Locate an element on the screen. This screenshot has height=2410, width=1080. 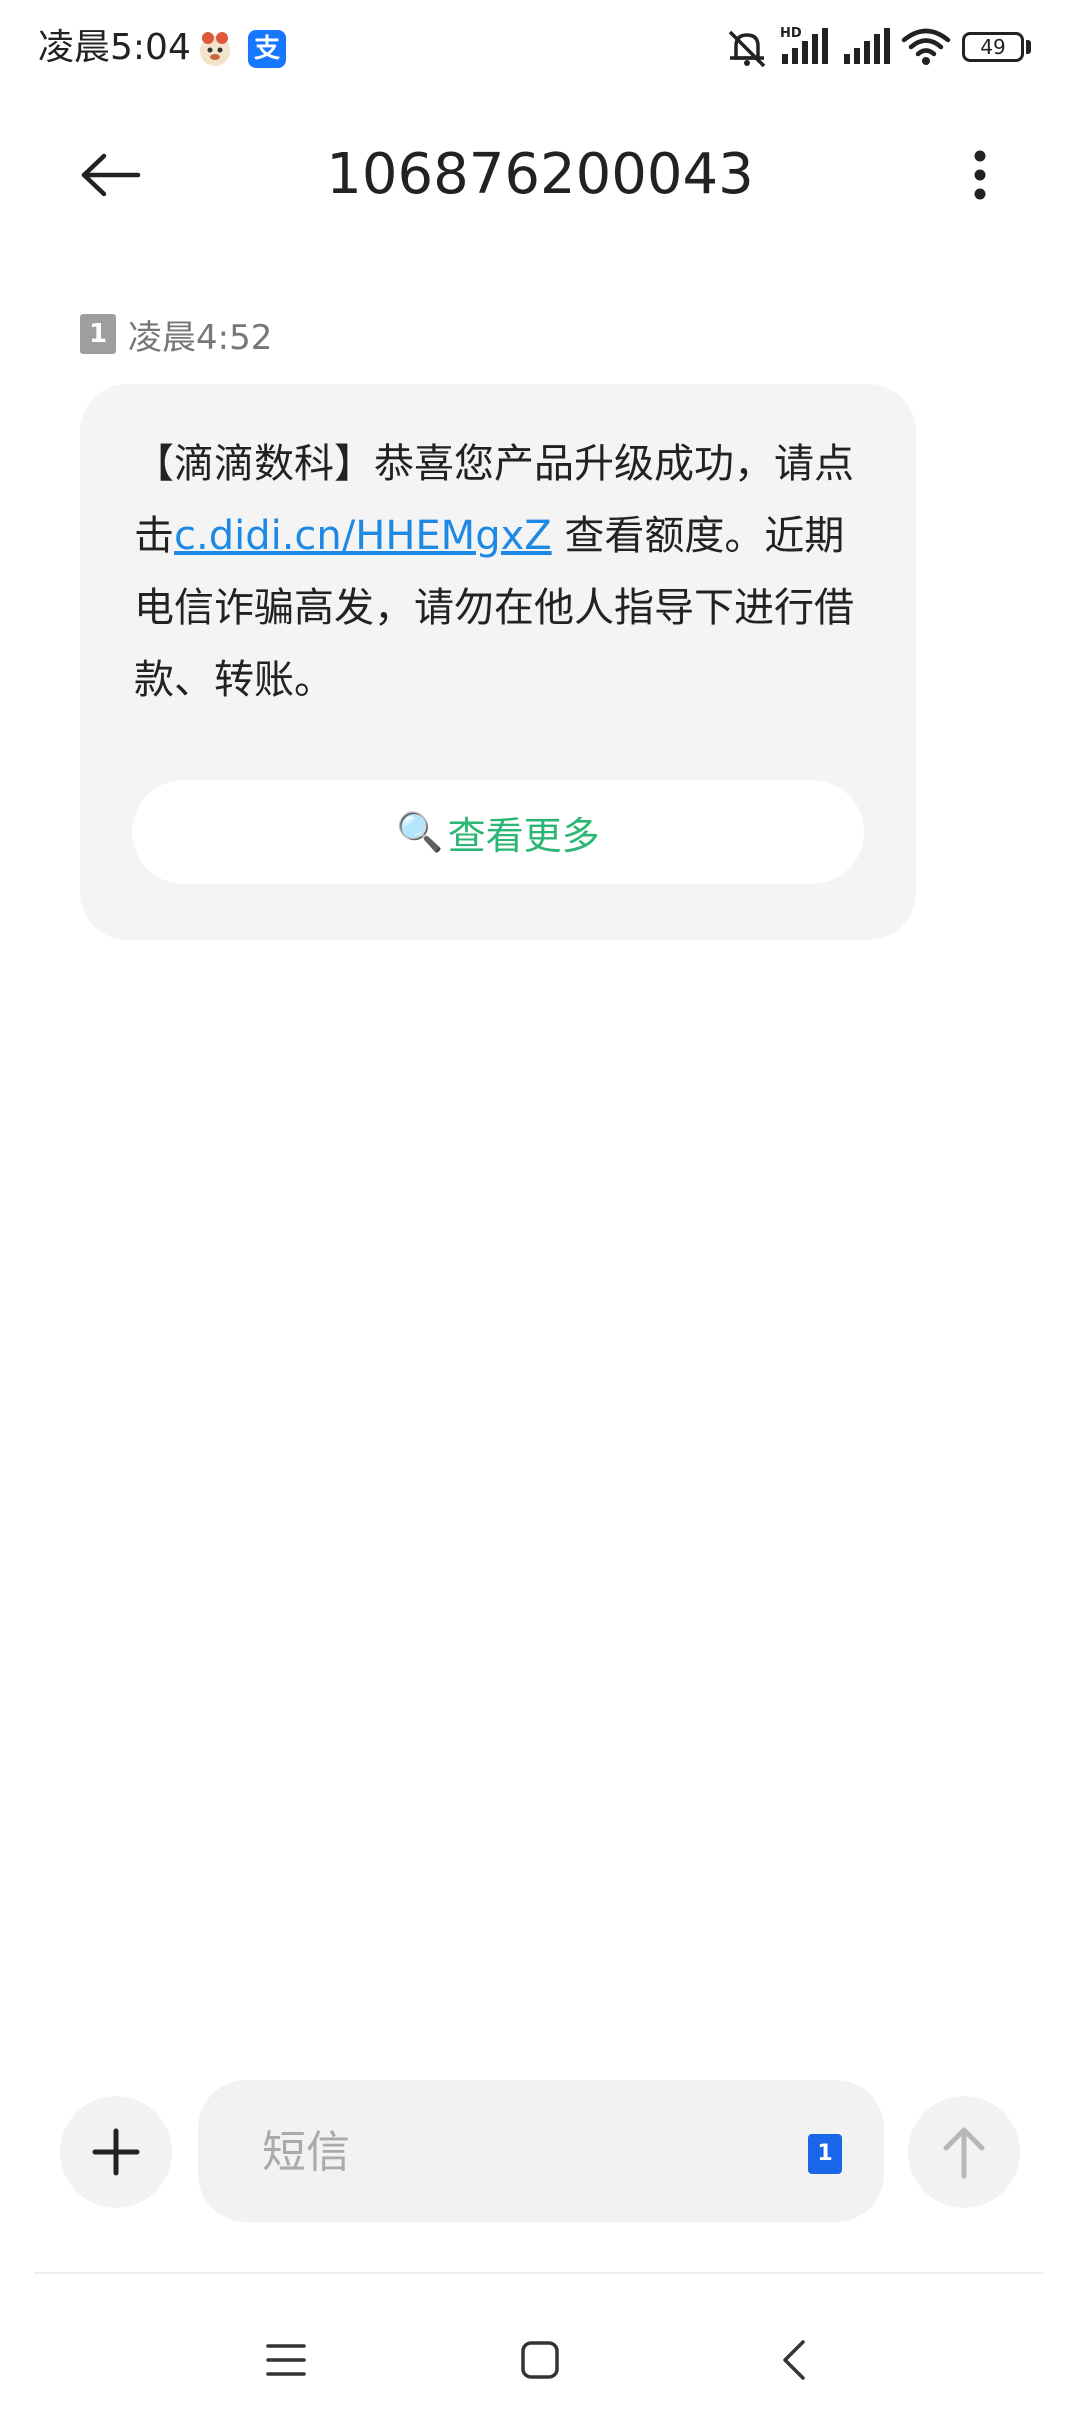
signal-icon is located at coordinates (867, 48).